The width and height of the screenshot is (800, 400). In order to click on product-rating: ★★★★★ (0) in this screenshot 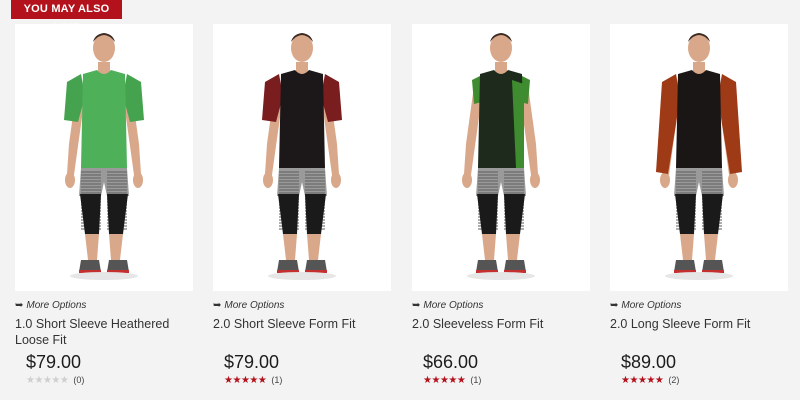, I will do `click(109, 380)`.